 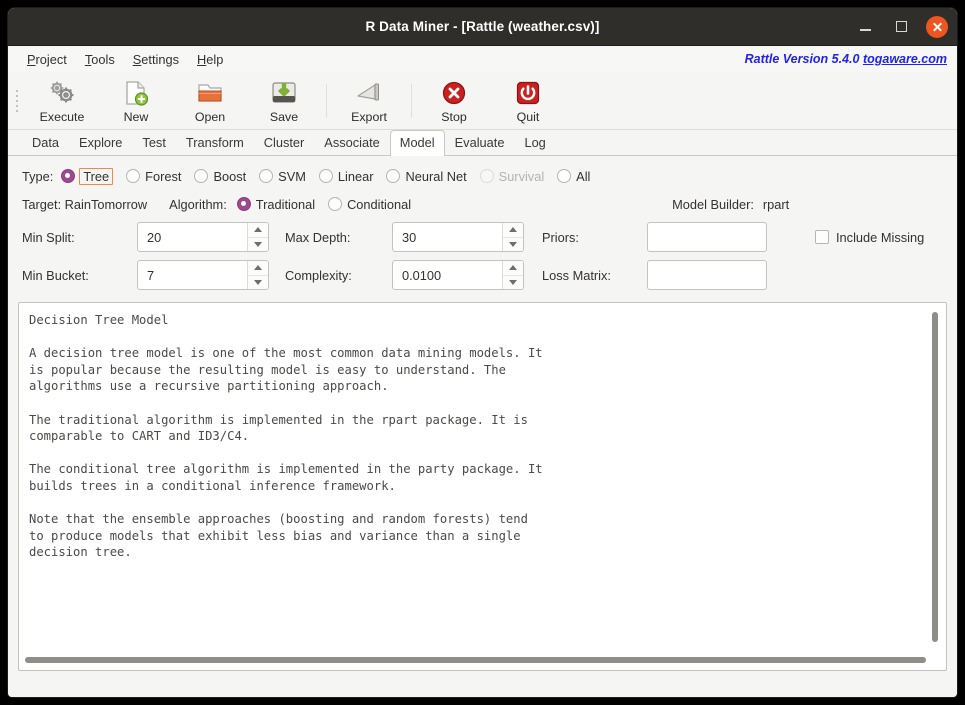 I want to click on max-depth-increment, so click(x=513, y=230).